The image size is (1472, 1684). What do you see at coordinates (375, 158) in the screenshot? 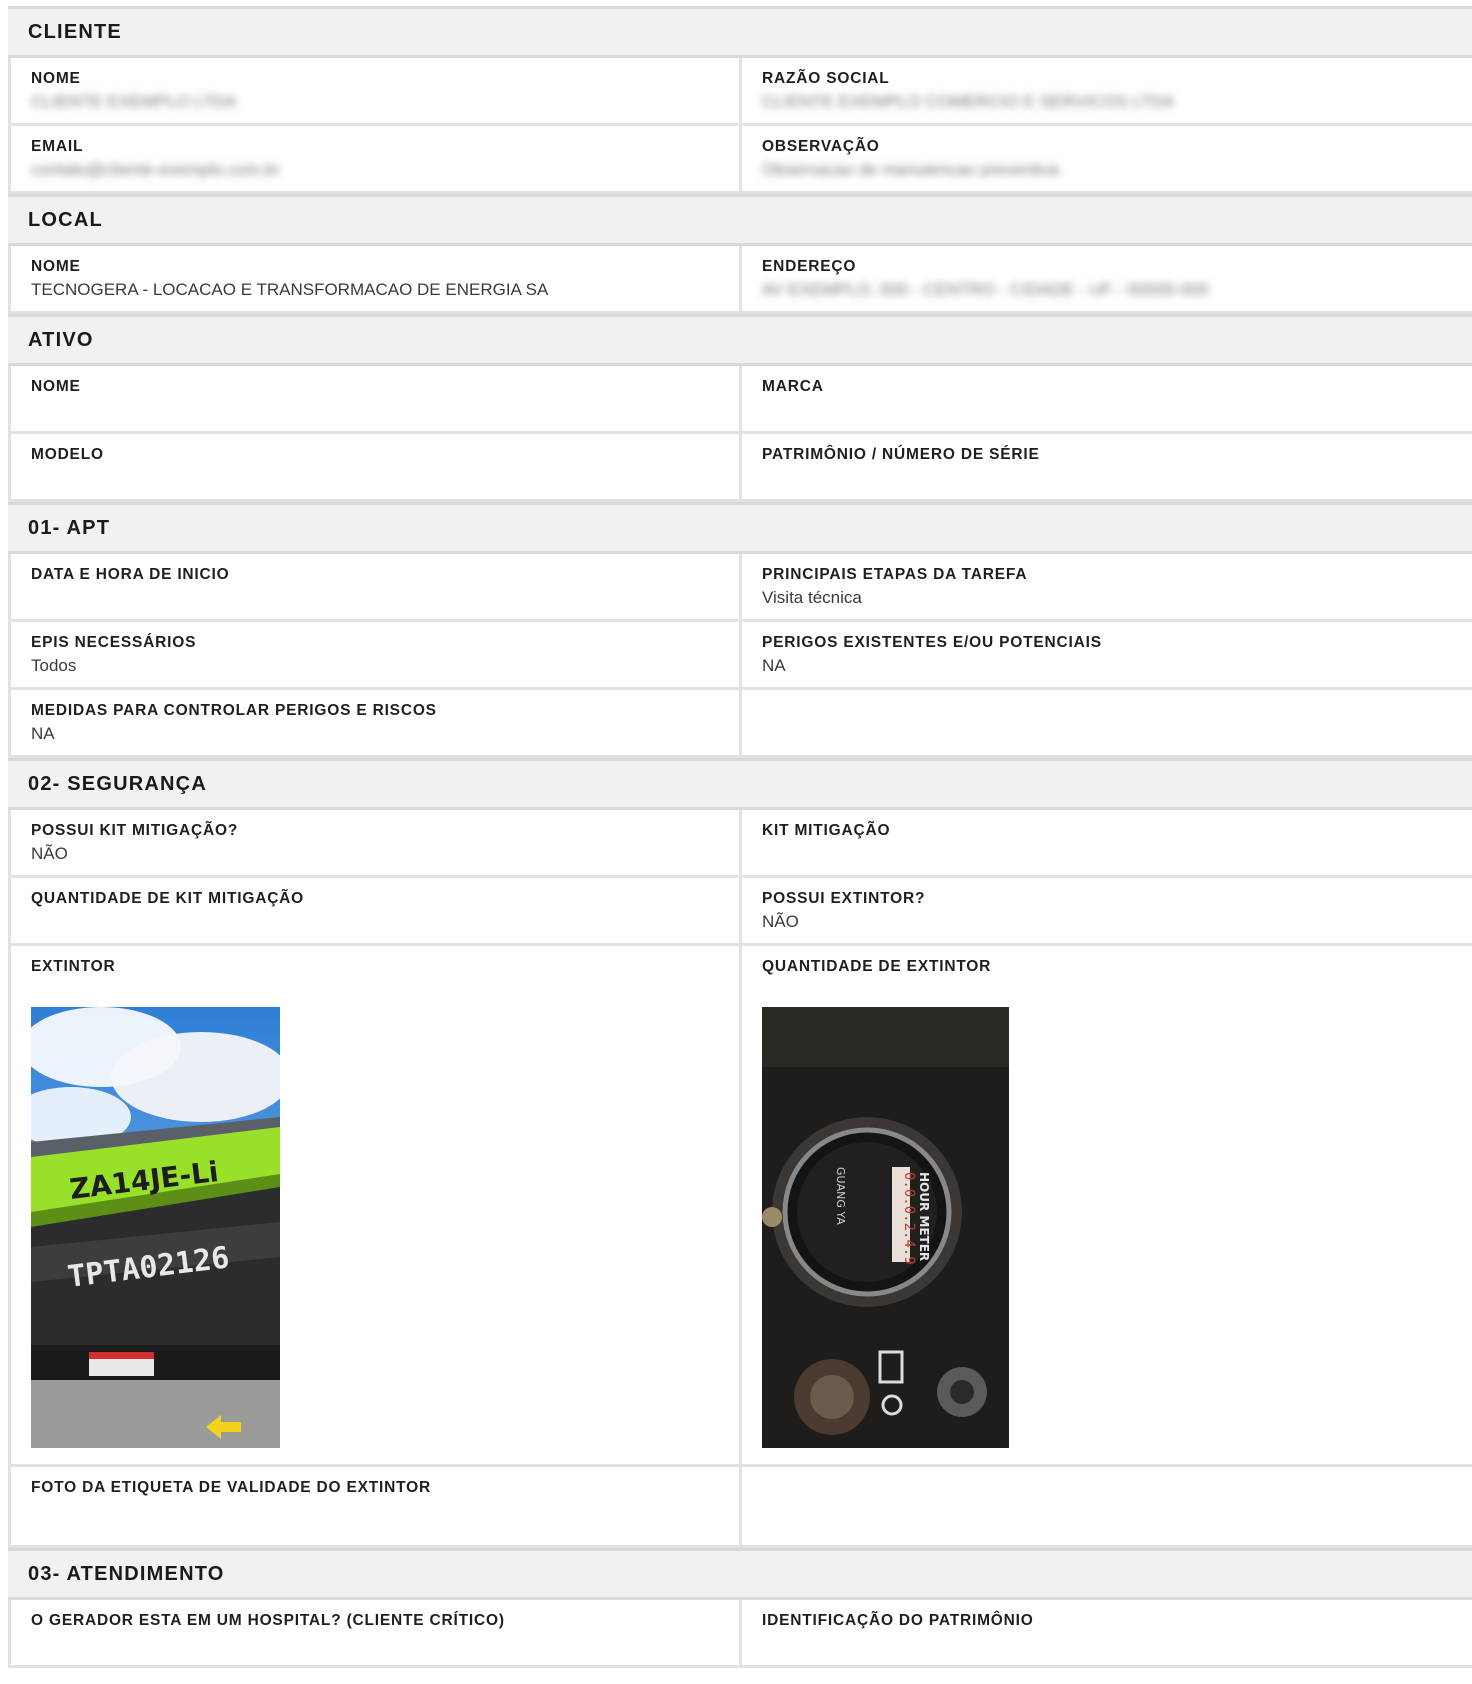
I see `field-email: EMAIL contato@cliente-exemplo.com.br` at bounding box center [375, 158].